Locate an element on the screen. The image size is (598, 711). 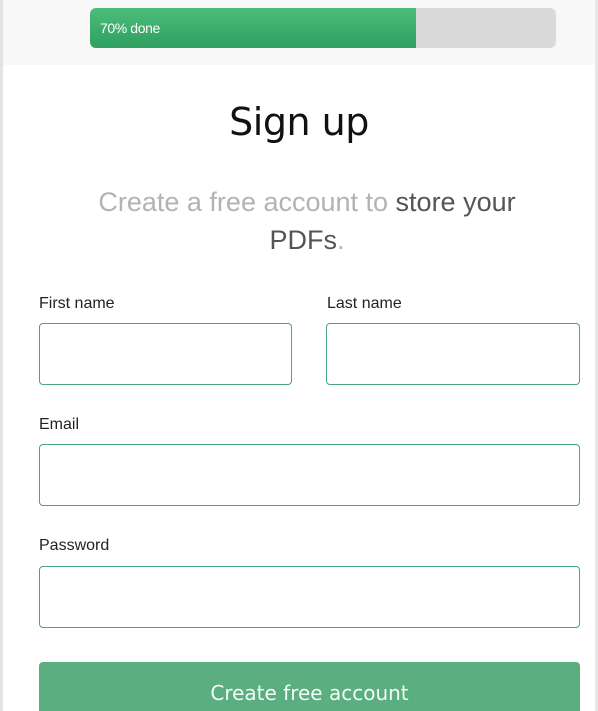
page-title: Sign up is located at coordinates (299, 122).